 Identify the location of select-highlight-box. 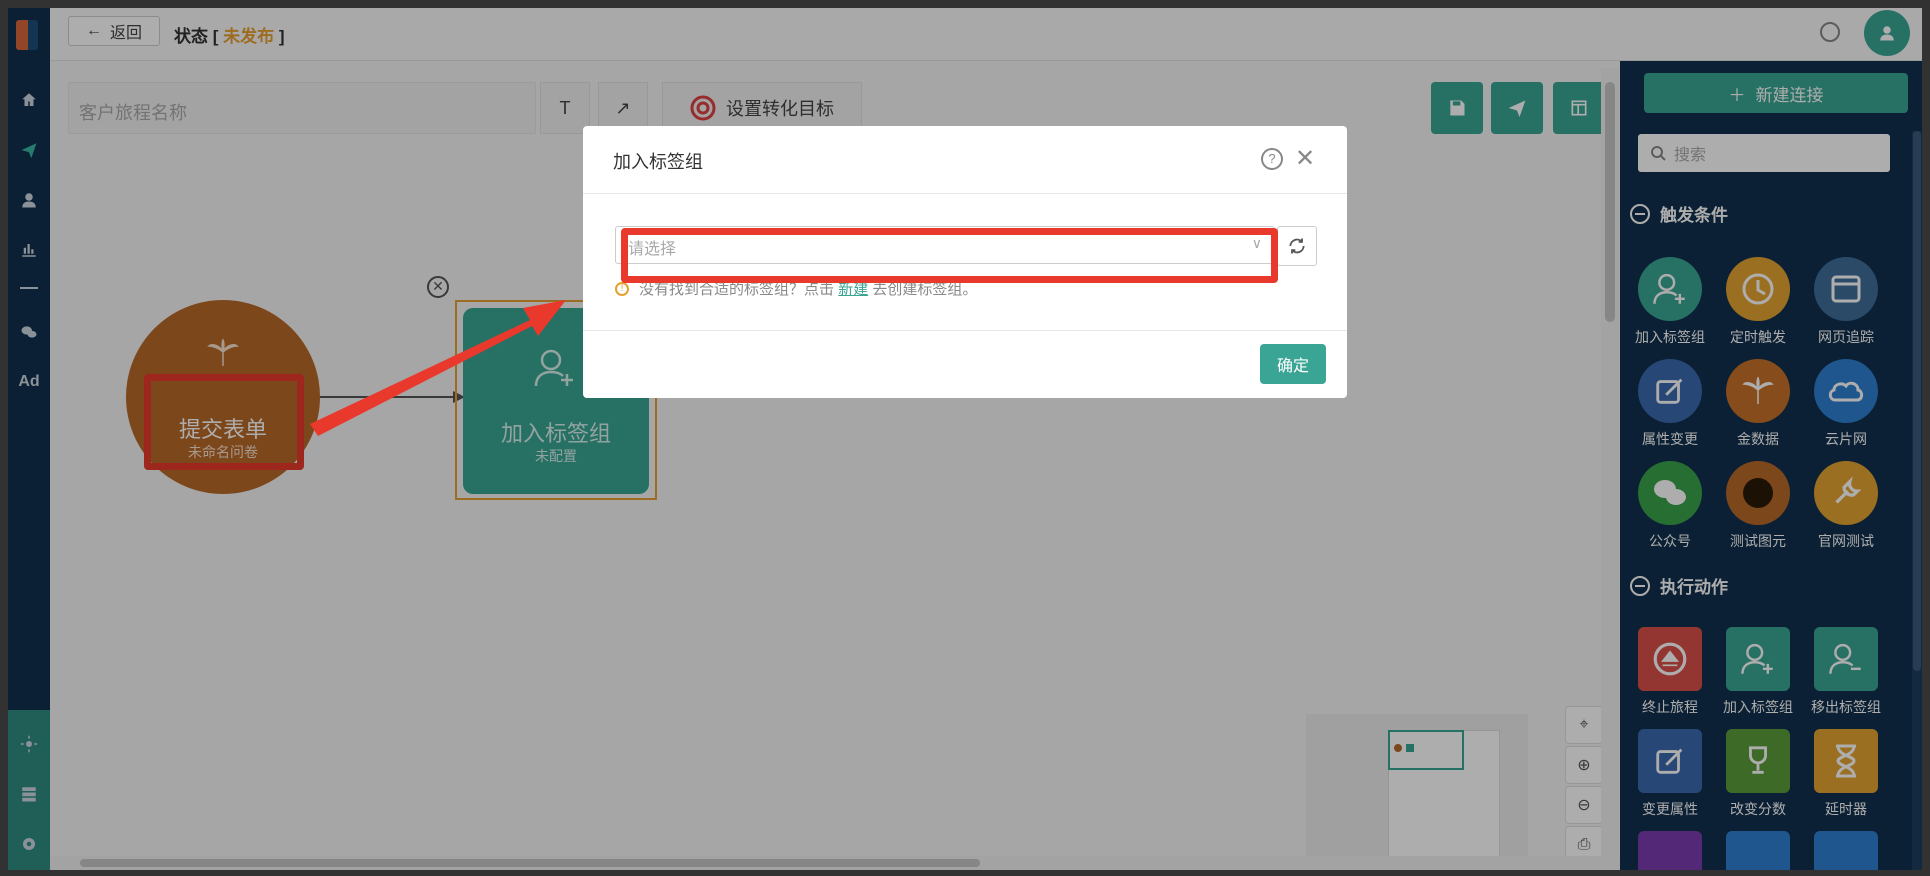
(949, 255).